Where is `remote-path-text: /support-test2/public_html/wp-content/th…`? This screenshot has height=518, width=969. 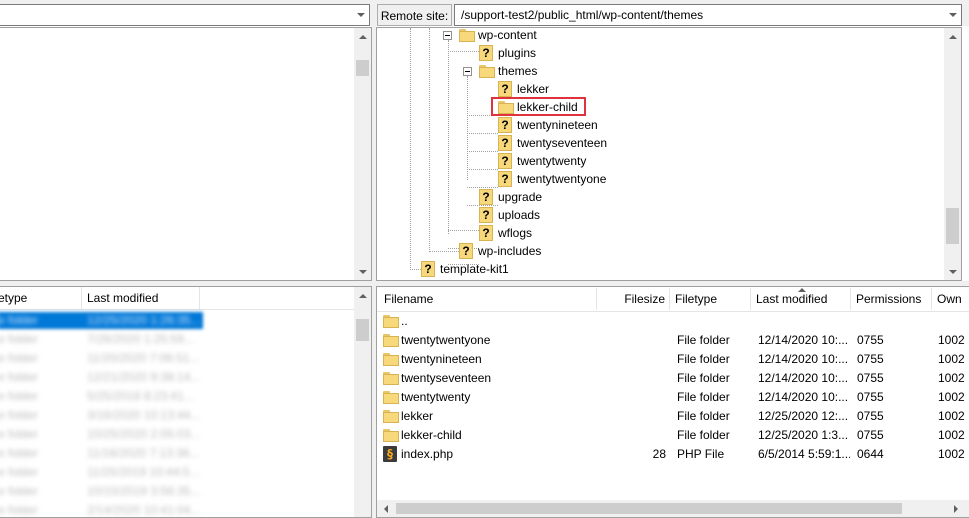 remote-path-text: /support-test2/public_html/wp-content/th… is located at coordinates (582, 15).